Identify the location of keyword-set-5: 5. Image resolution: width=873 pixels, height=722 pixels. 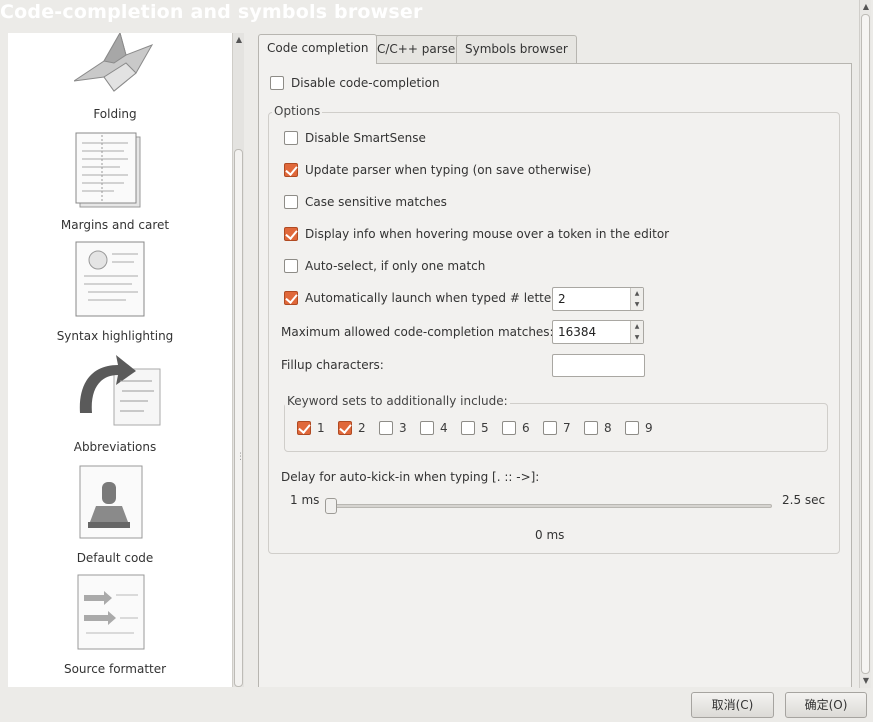
(475, 428).